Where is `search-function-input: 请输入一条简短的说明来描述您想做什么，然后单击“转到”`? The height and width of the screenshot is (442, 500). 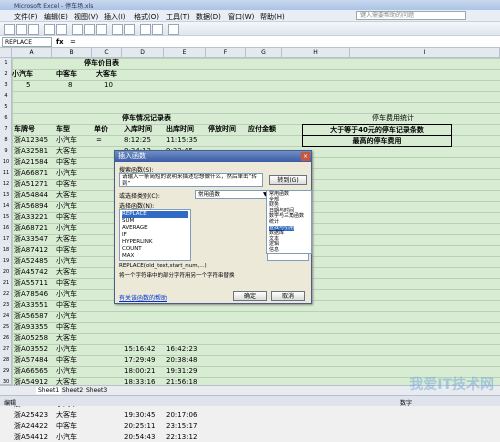 search-function-input: 请输入一条简短的说明来描述您想做什么，然后单击“转到” is located at coordinates (191, 180).